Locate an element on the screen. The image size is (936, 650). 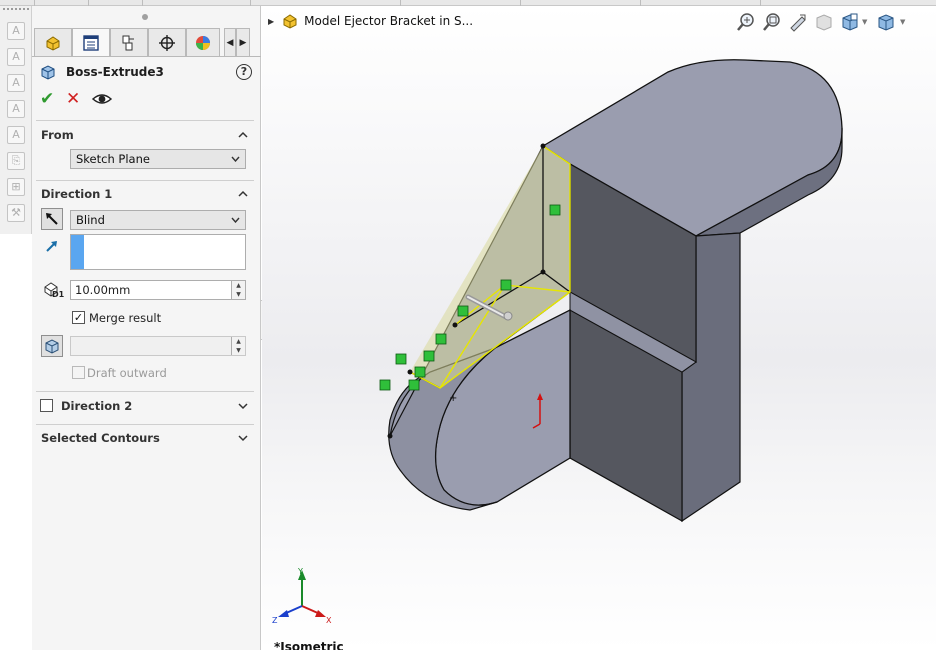
surface-finish-icon: A is located at coordinates (16, 135).